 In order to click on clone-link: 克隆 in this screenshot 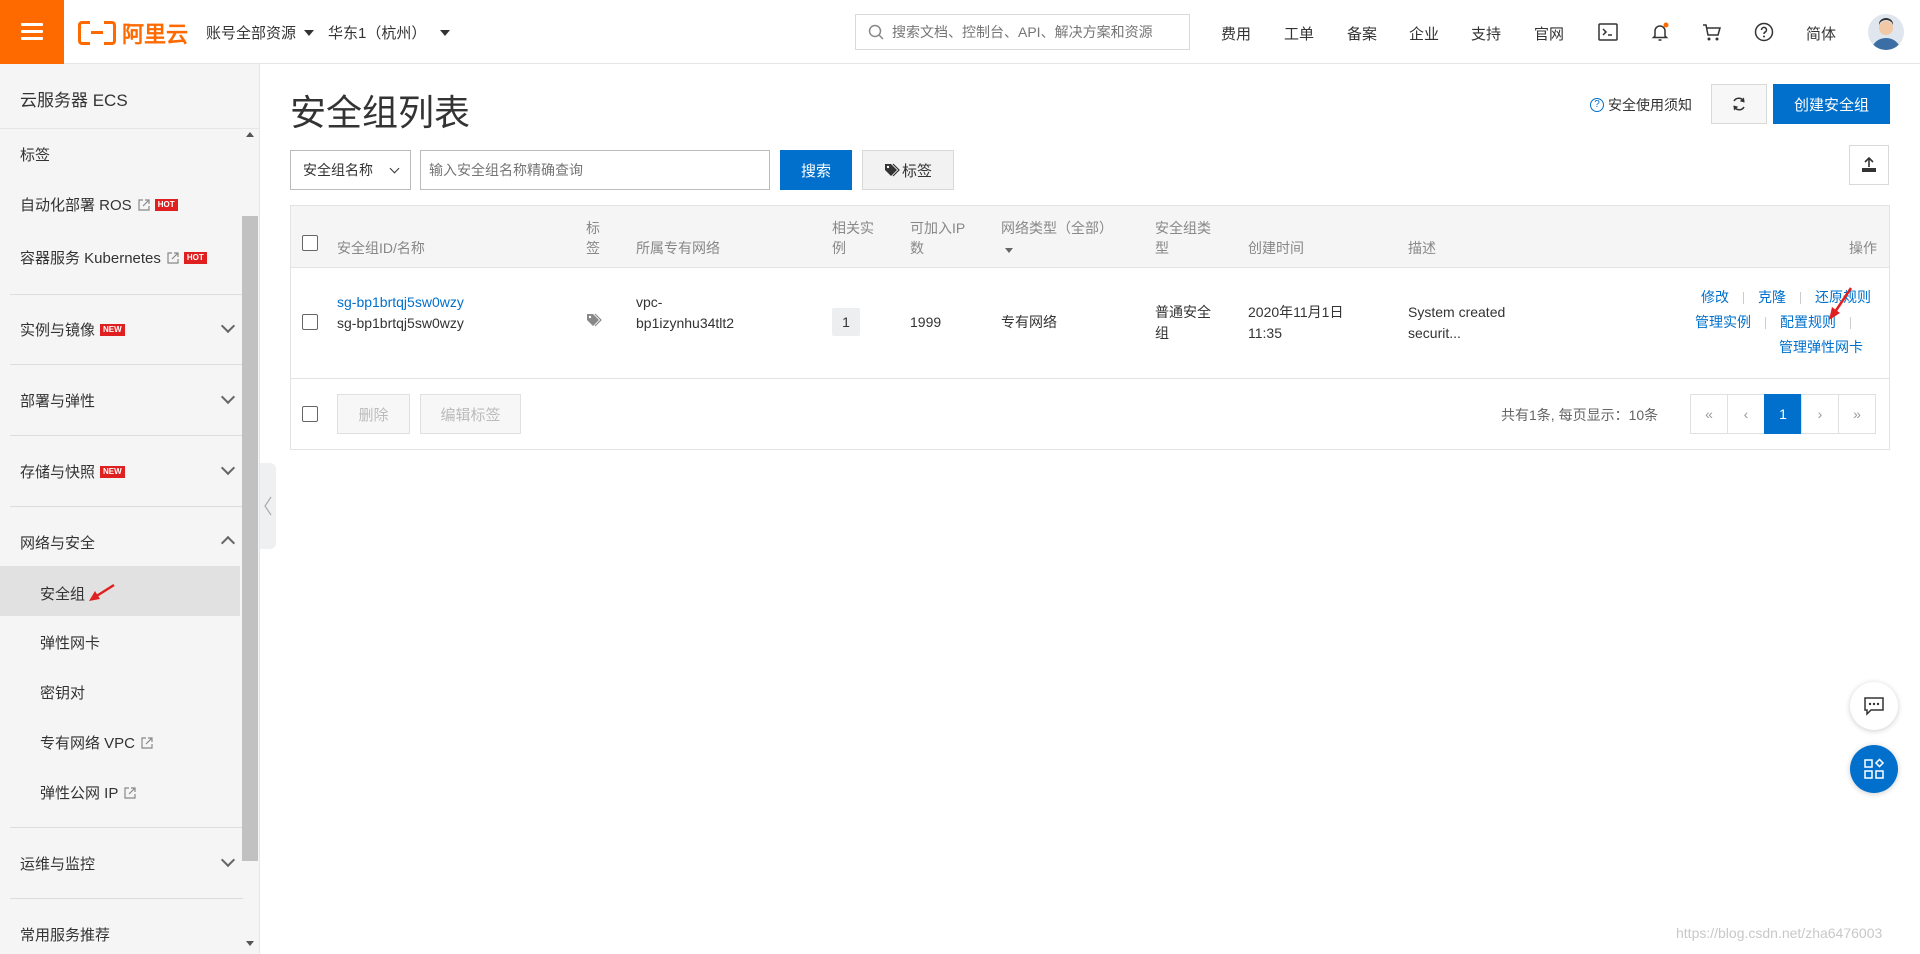, I will do `click(1772, 297)`.